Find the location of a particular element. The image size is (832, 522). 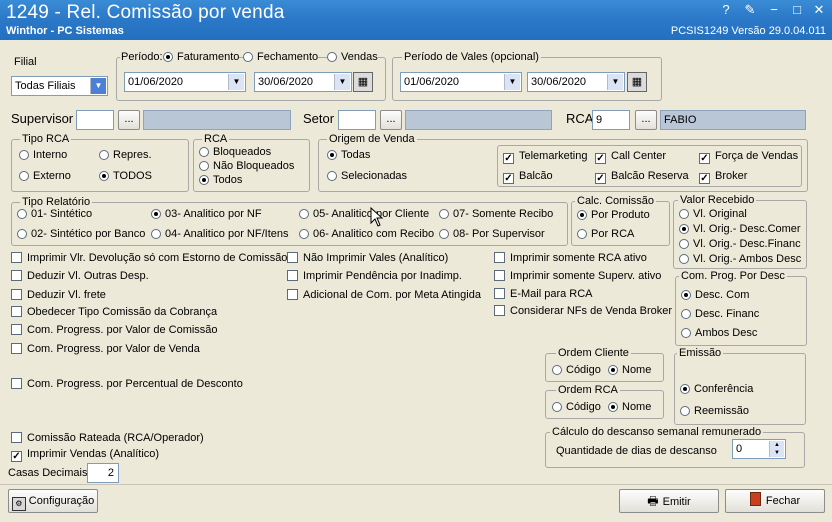

com-prog-ambos-radio: Ambos Desc is located at coordinates (719, 333).